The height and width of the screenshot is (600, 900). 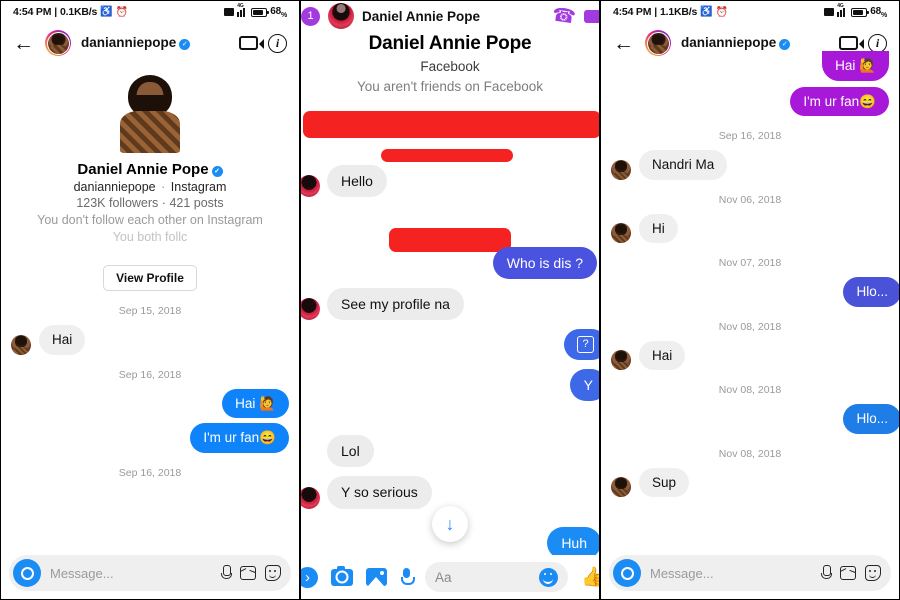 I want to click on thumbs-up-icon: 👍, so click(x=590, y=577).